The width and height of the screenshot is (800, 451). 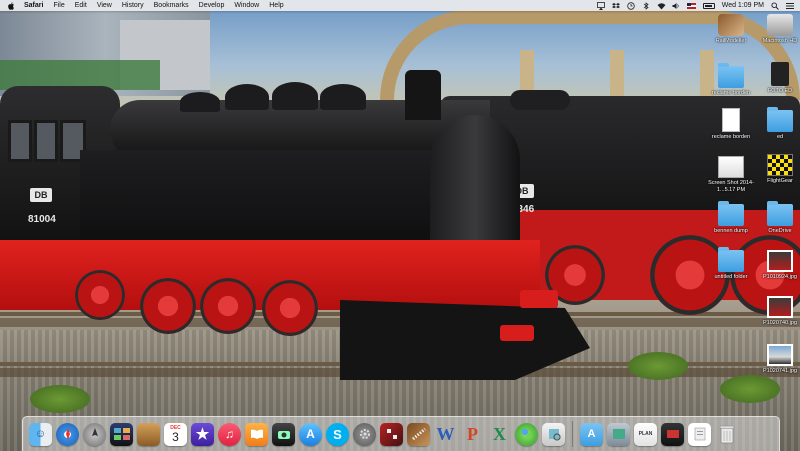 What do you see at coordinates (553, 434) in the screenshot?
I see `preview-icon` at bounding box center [553, 434].